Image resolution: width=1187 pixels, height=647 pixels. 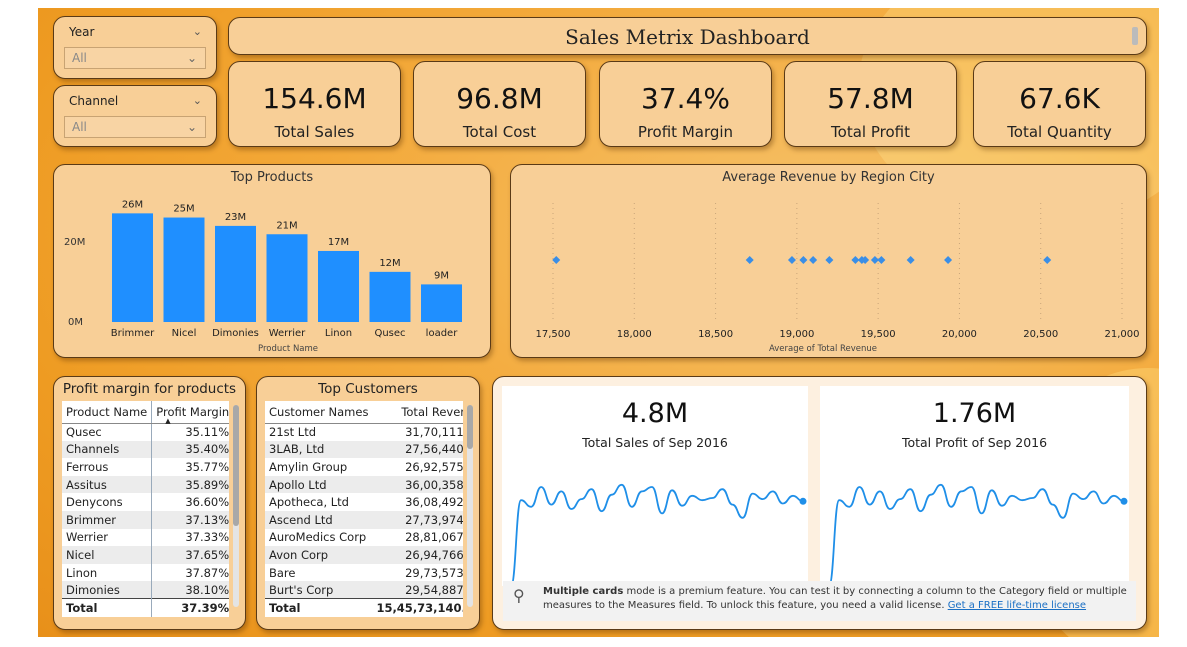 What do you see at coordinates (1040, 334) in the screenshot?
I see `x-tick-label: 20,500` at bounding box center [1040, 334].